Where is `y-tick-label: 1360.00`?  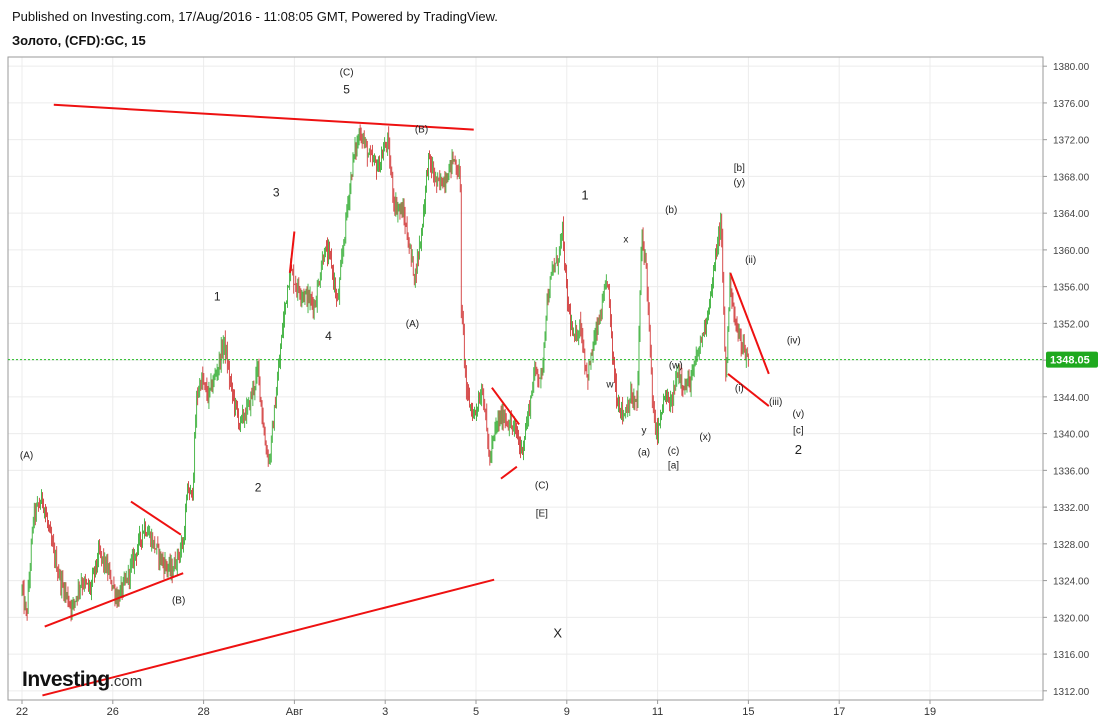
y-tick-label: 1360.00 is located at coordinates (1071, 251).